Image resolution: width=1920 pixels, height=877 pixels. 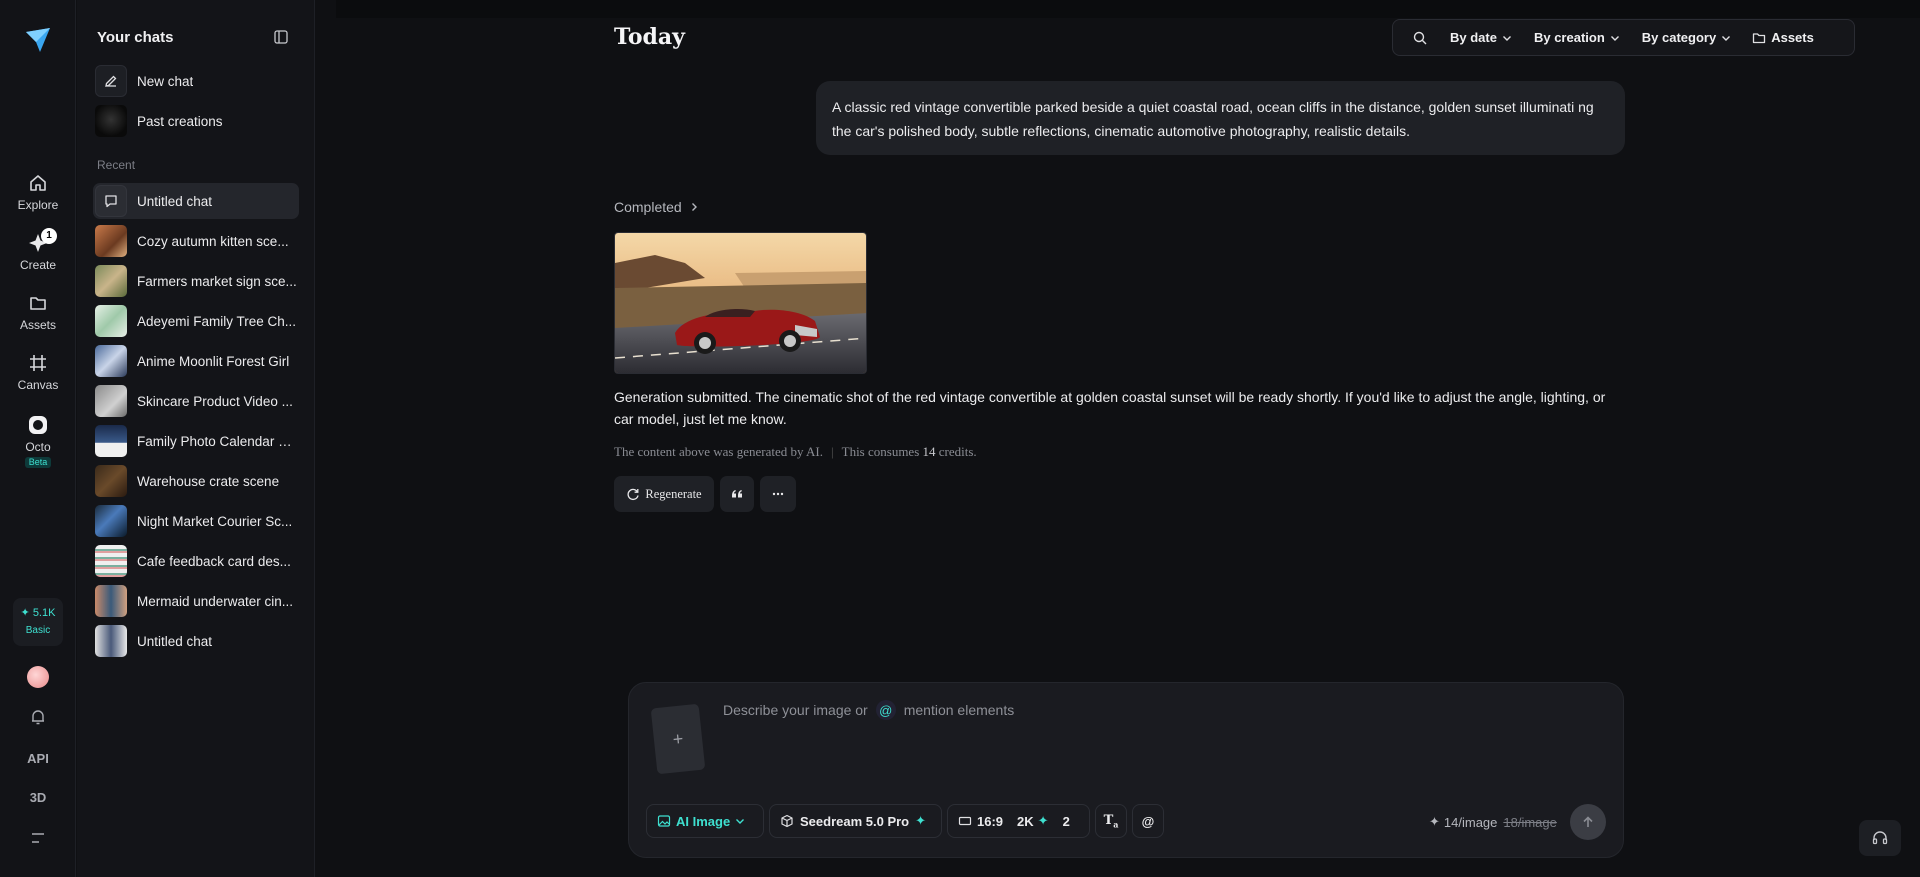 I want to click on message-actions: Regenerate, so click(x=708, y=494).